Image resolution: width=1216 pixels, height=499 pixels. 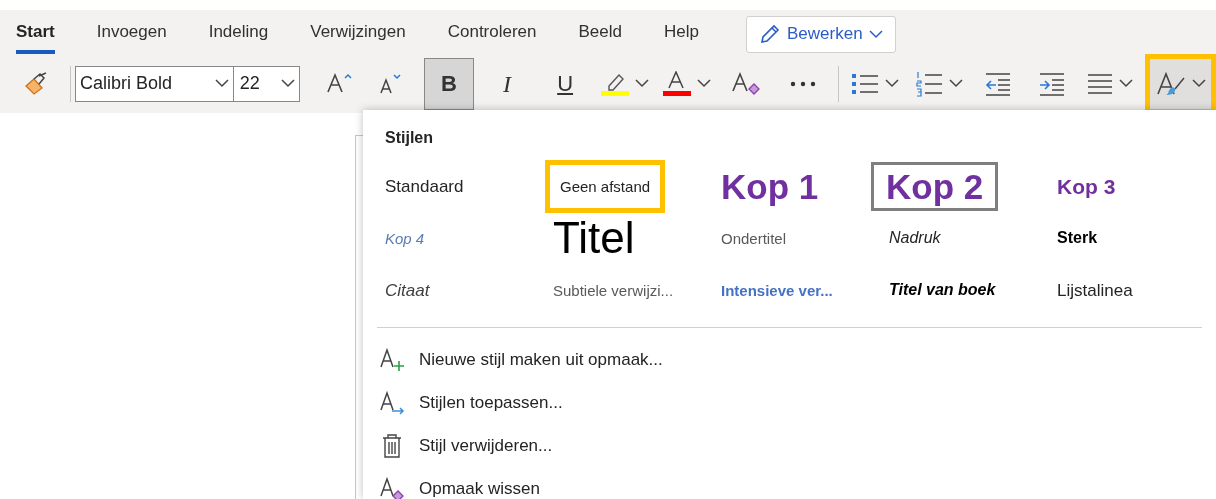 What do you see at coordinates (1100, 83) in the screenshot?
I see `align-icon` at bounding box center [1100, 83].